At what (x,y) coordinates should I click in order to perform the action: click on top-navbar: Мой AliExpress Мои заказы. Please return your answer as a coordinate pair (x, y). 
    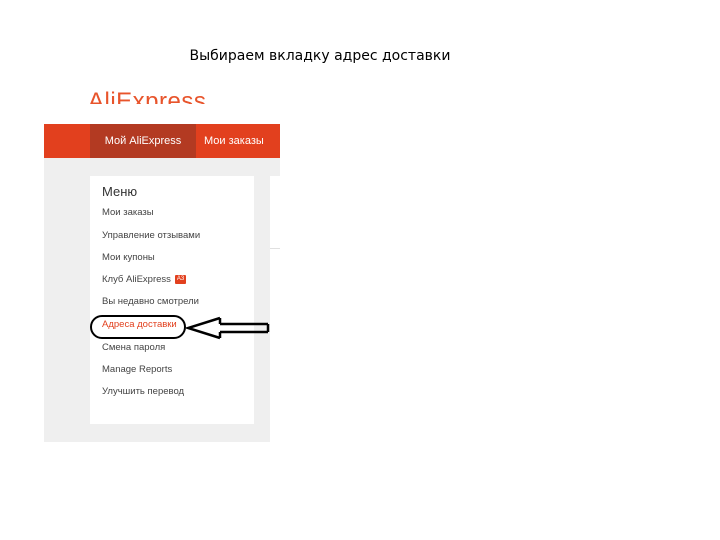
    Looking at the image, I should click on (162, 141).